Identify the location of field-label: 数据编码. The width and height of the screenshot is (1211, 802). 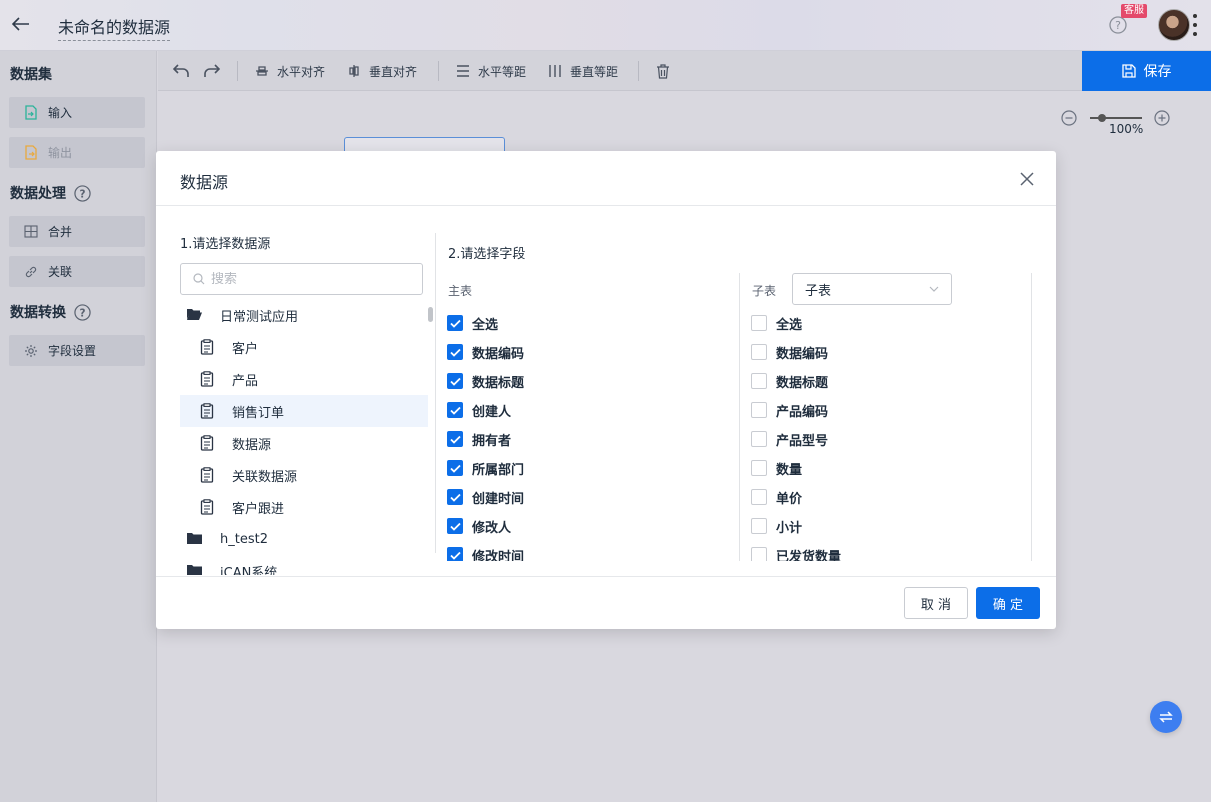
(802, 354).